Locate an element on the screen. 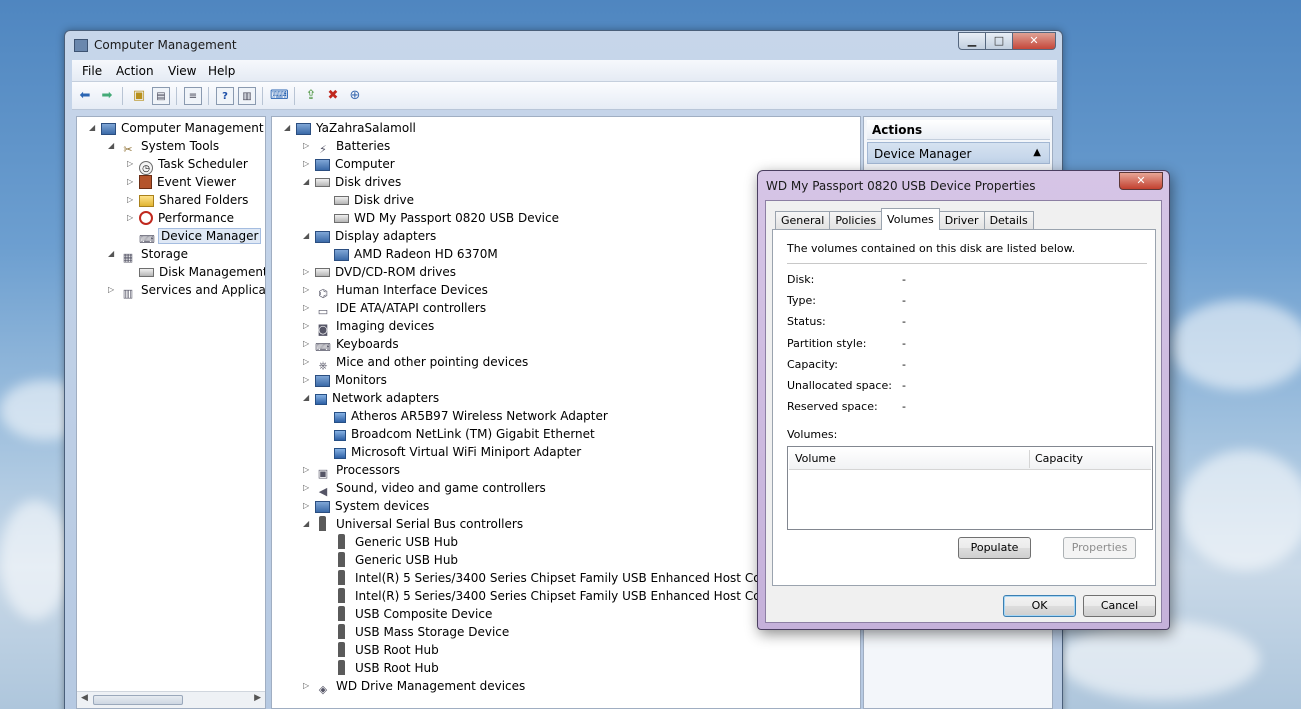  tree-item: WD My Passport 0820 USB Device is located at coordinates (447, 218).